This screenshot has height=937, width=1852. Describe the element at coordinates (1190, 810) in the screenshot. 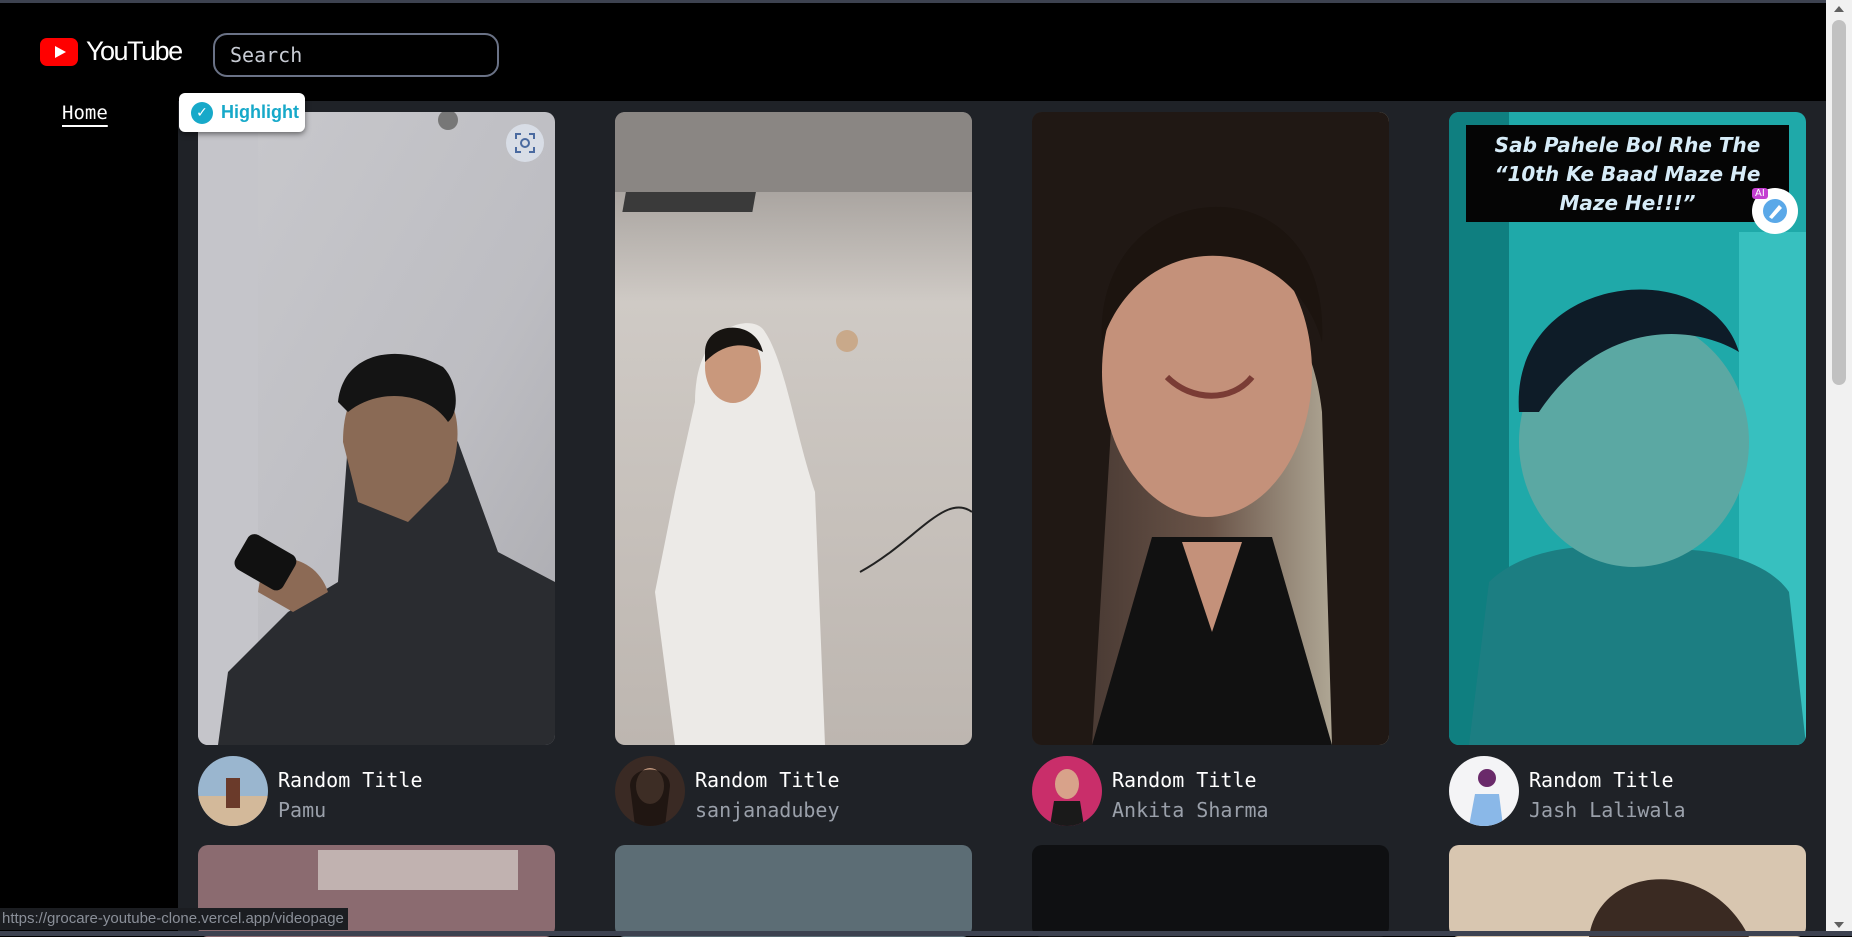

I see `channel-name: Ankita Sharma` at that location.